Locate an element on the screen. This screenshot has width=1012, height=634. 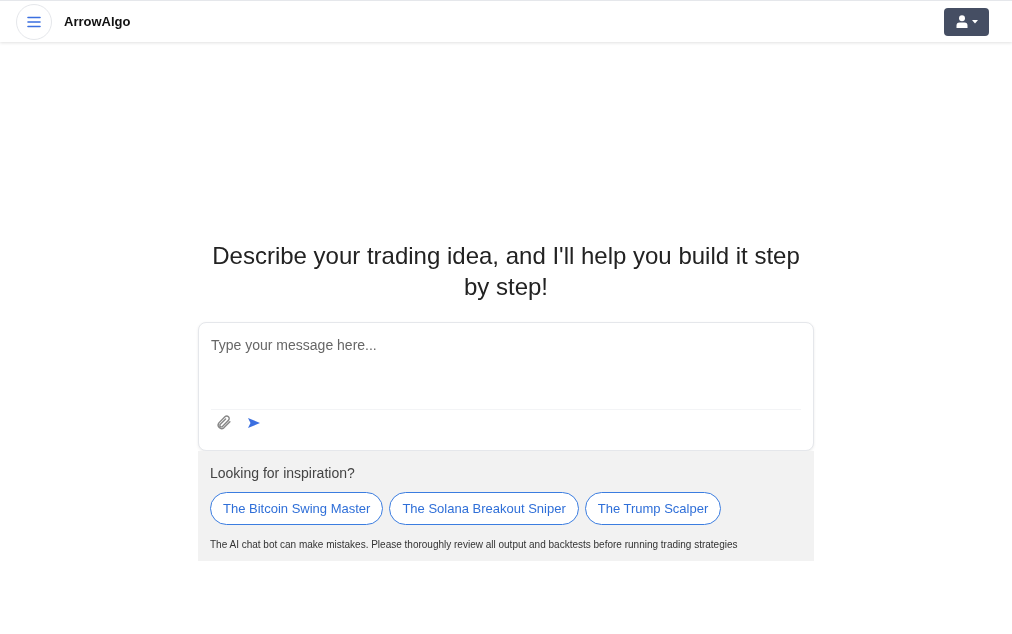
user-icon is located at coordinates (961, 21).